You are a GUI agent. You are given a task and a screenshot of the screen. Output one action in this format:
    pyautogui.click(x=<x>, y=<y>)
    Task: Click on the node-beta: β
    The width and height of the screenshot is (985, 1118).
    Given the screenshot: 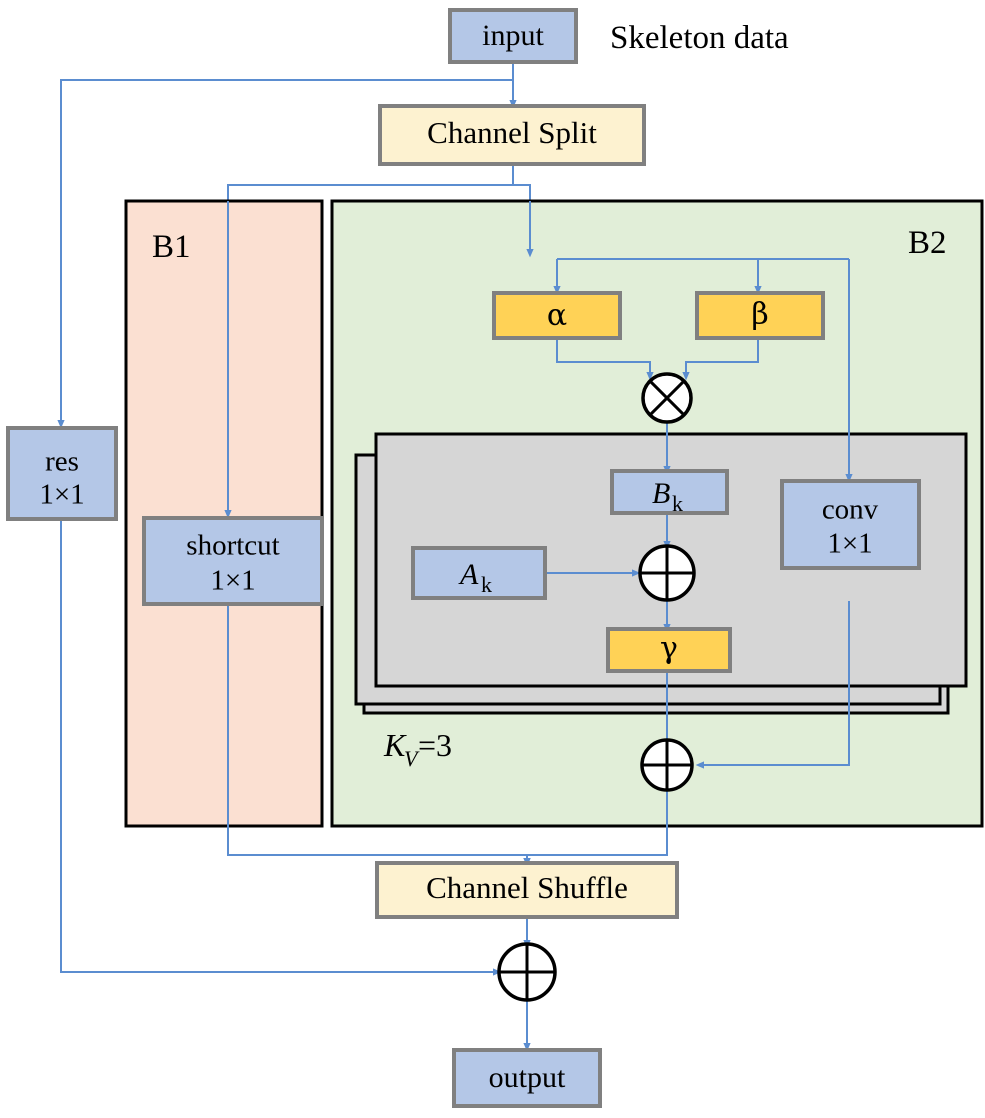 What is the action you would take?
    pyautogui.click(x=760, y=315)
    